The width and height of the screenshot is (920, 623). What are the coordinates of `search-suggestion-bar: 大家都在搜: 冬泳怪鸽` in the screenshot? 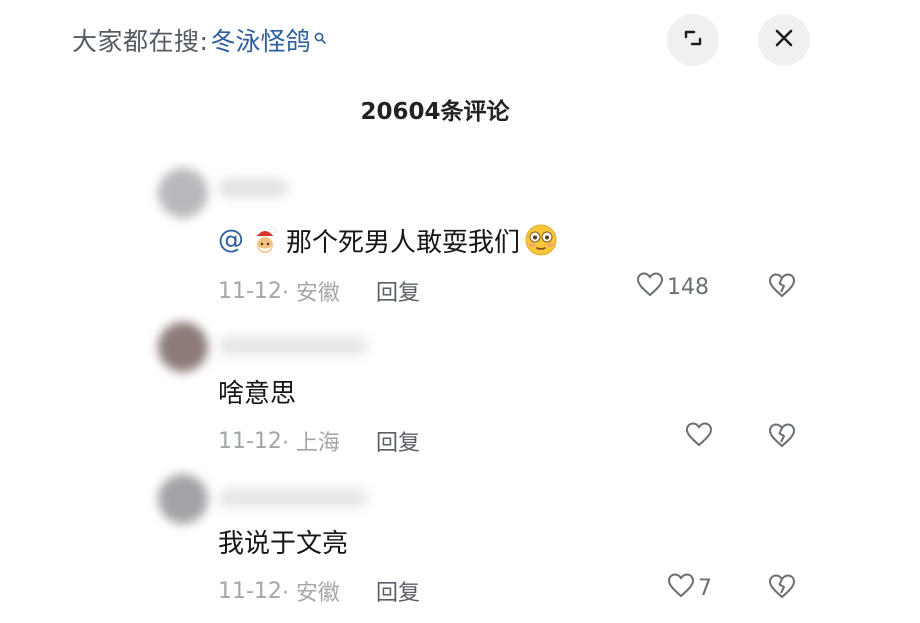 It's located at (199, 40).